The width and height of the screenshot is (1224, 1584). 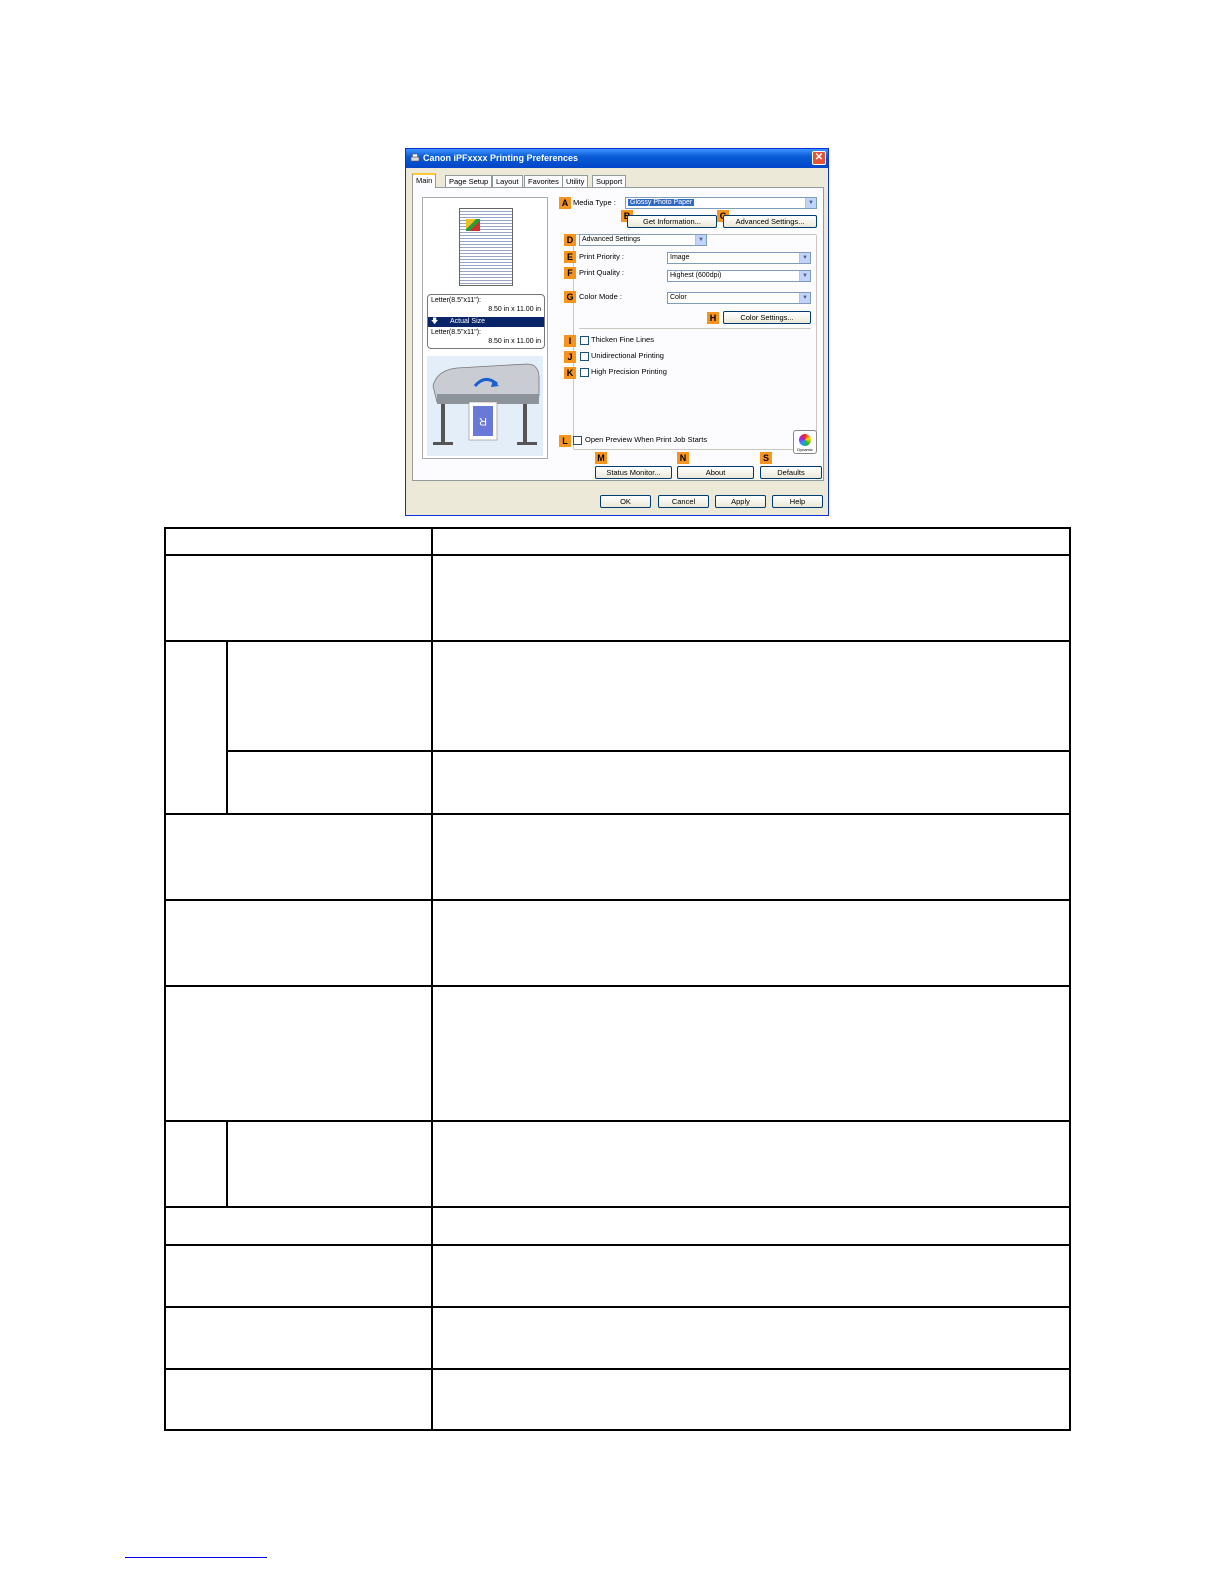 I want to click on tab-main: Main, so click(x=424, y=180).